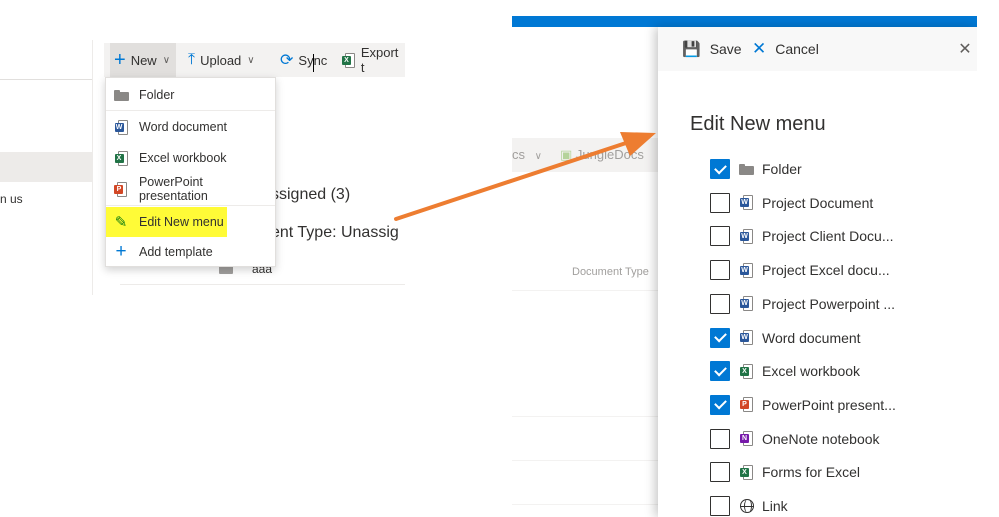  What do you see at coordinates (176, 252) in the screenshot?
I see `menu-item-label: Add template` at bounding box center [176, 252].